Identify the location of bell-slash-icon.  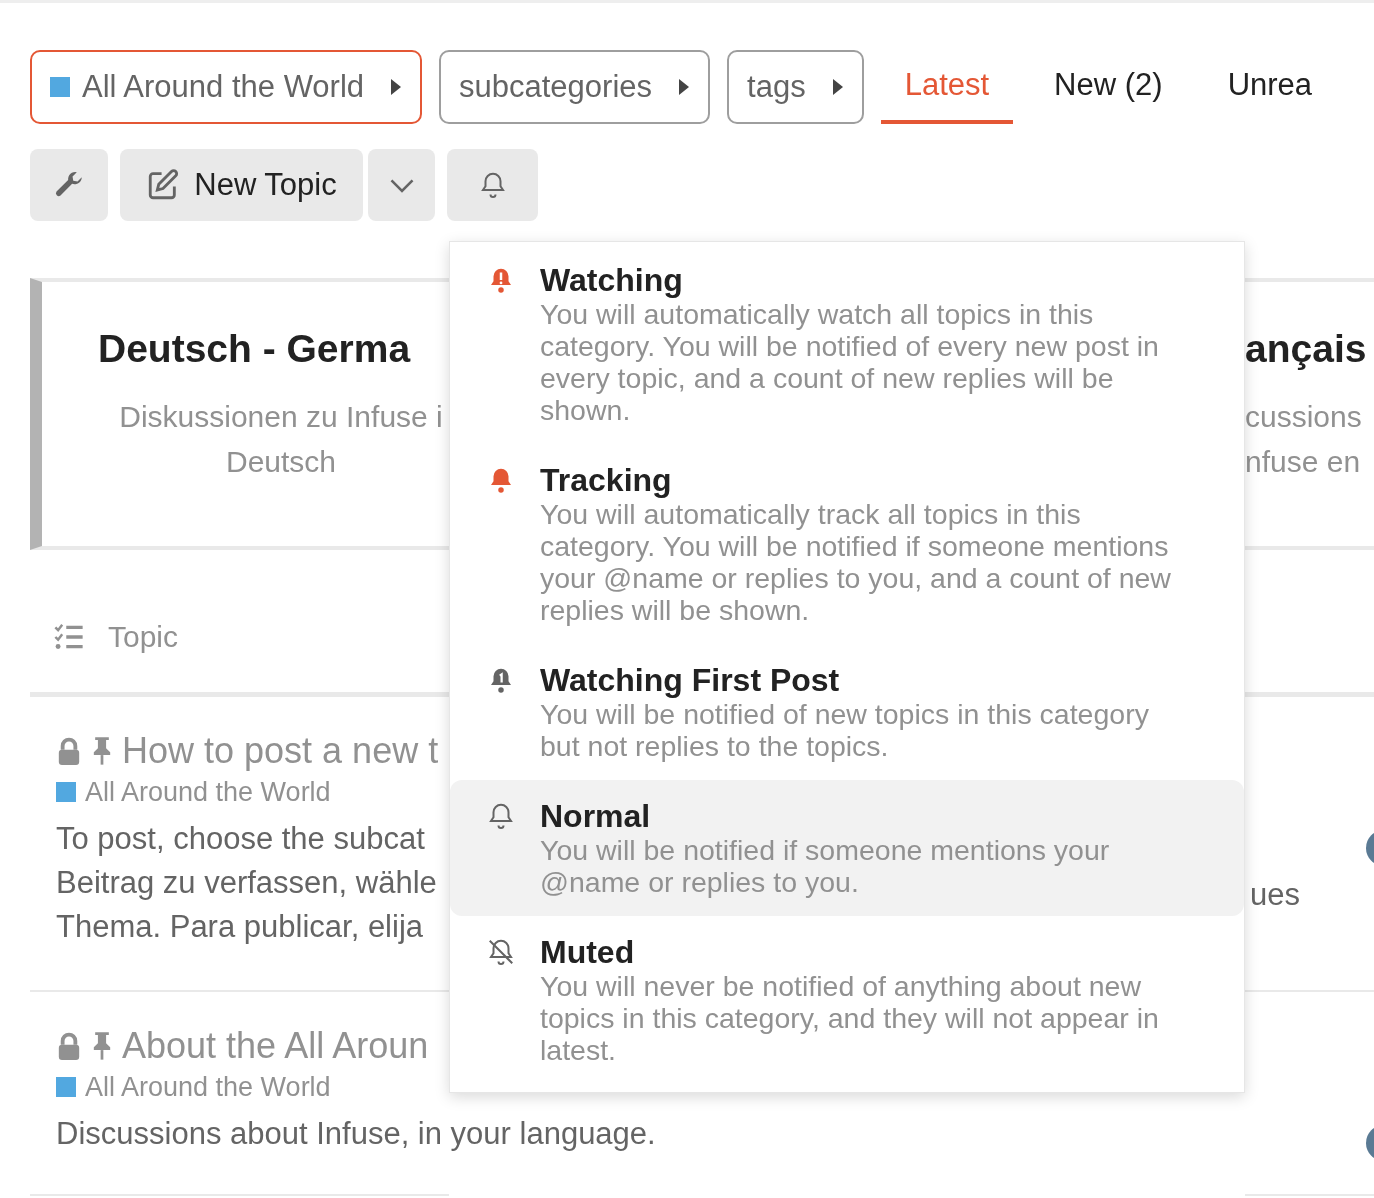
(501, 952).